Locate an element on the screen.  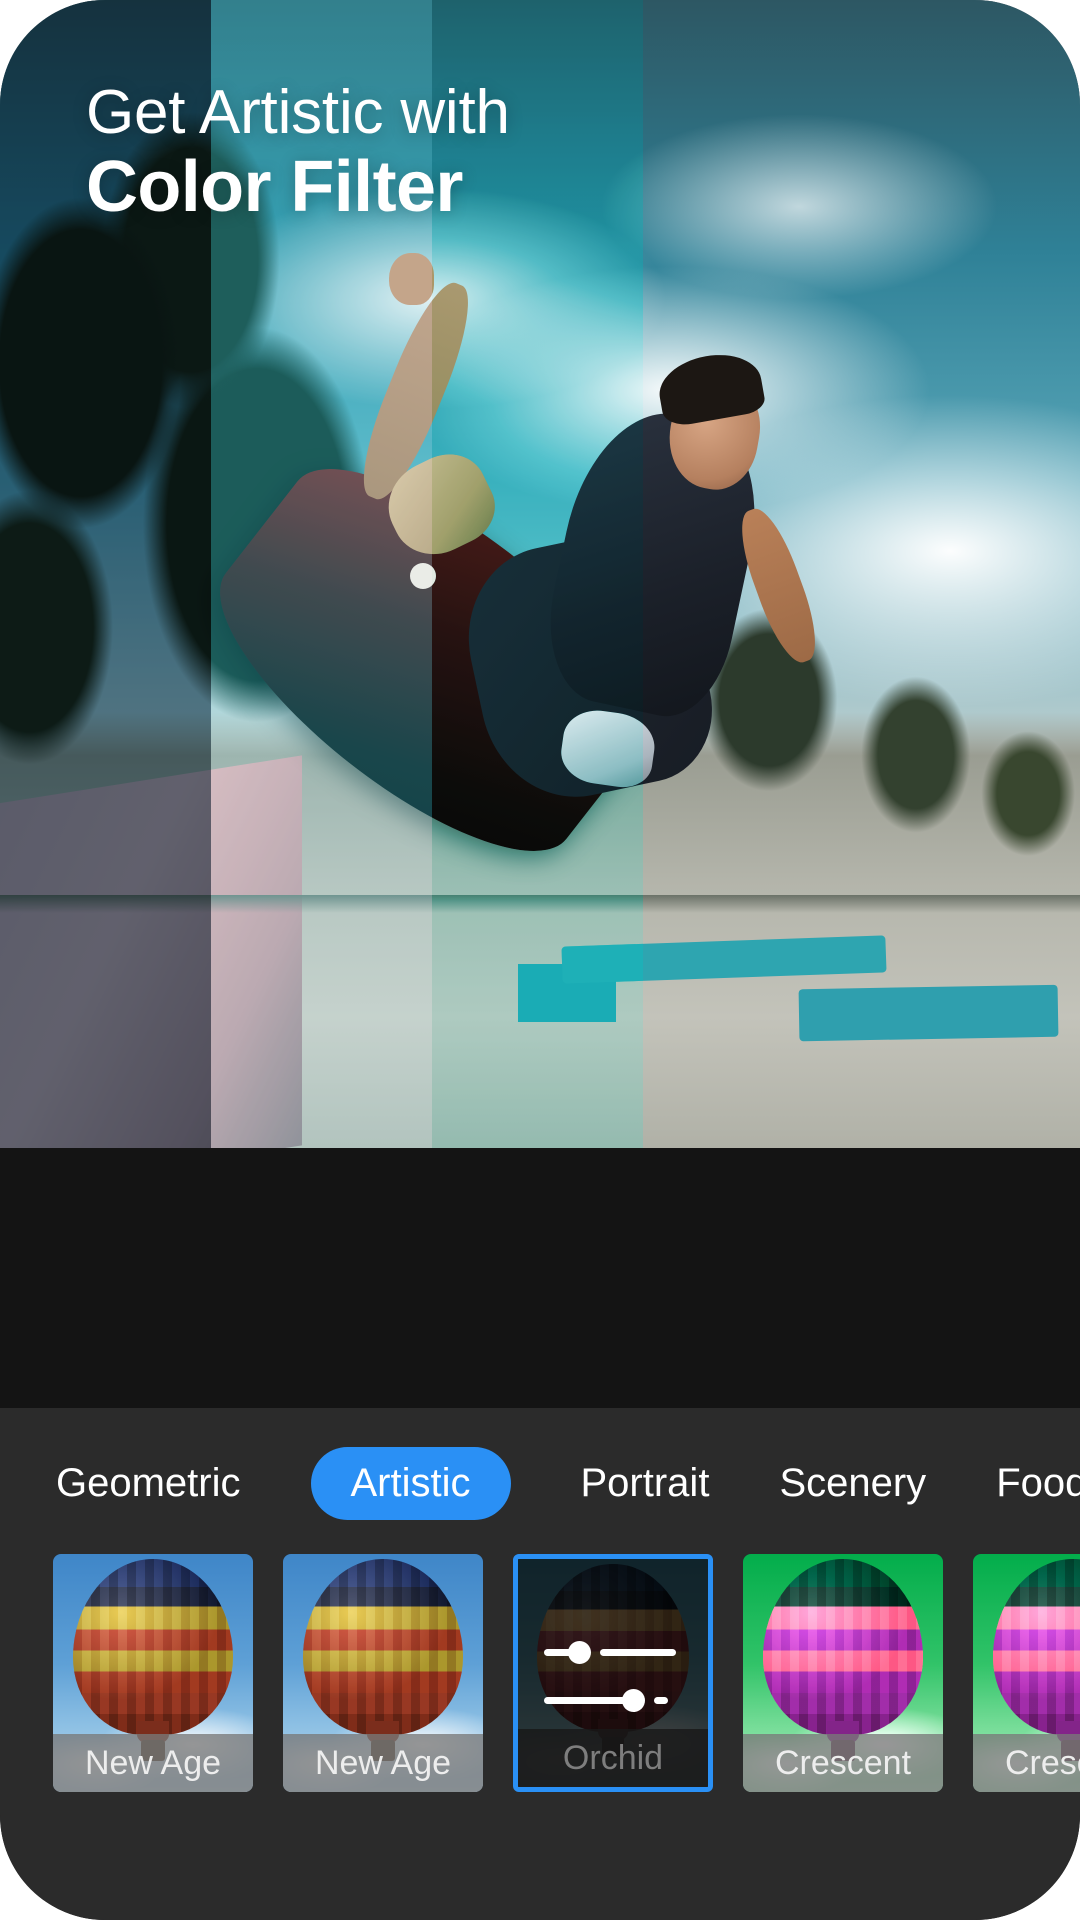
preview-backdrop is located at coordinates (540, 1278).